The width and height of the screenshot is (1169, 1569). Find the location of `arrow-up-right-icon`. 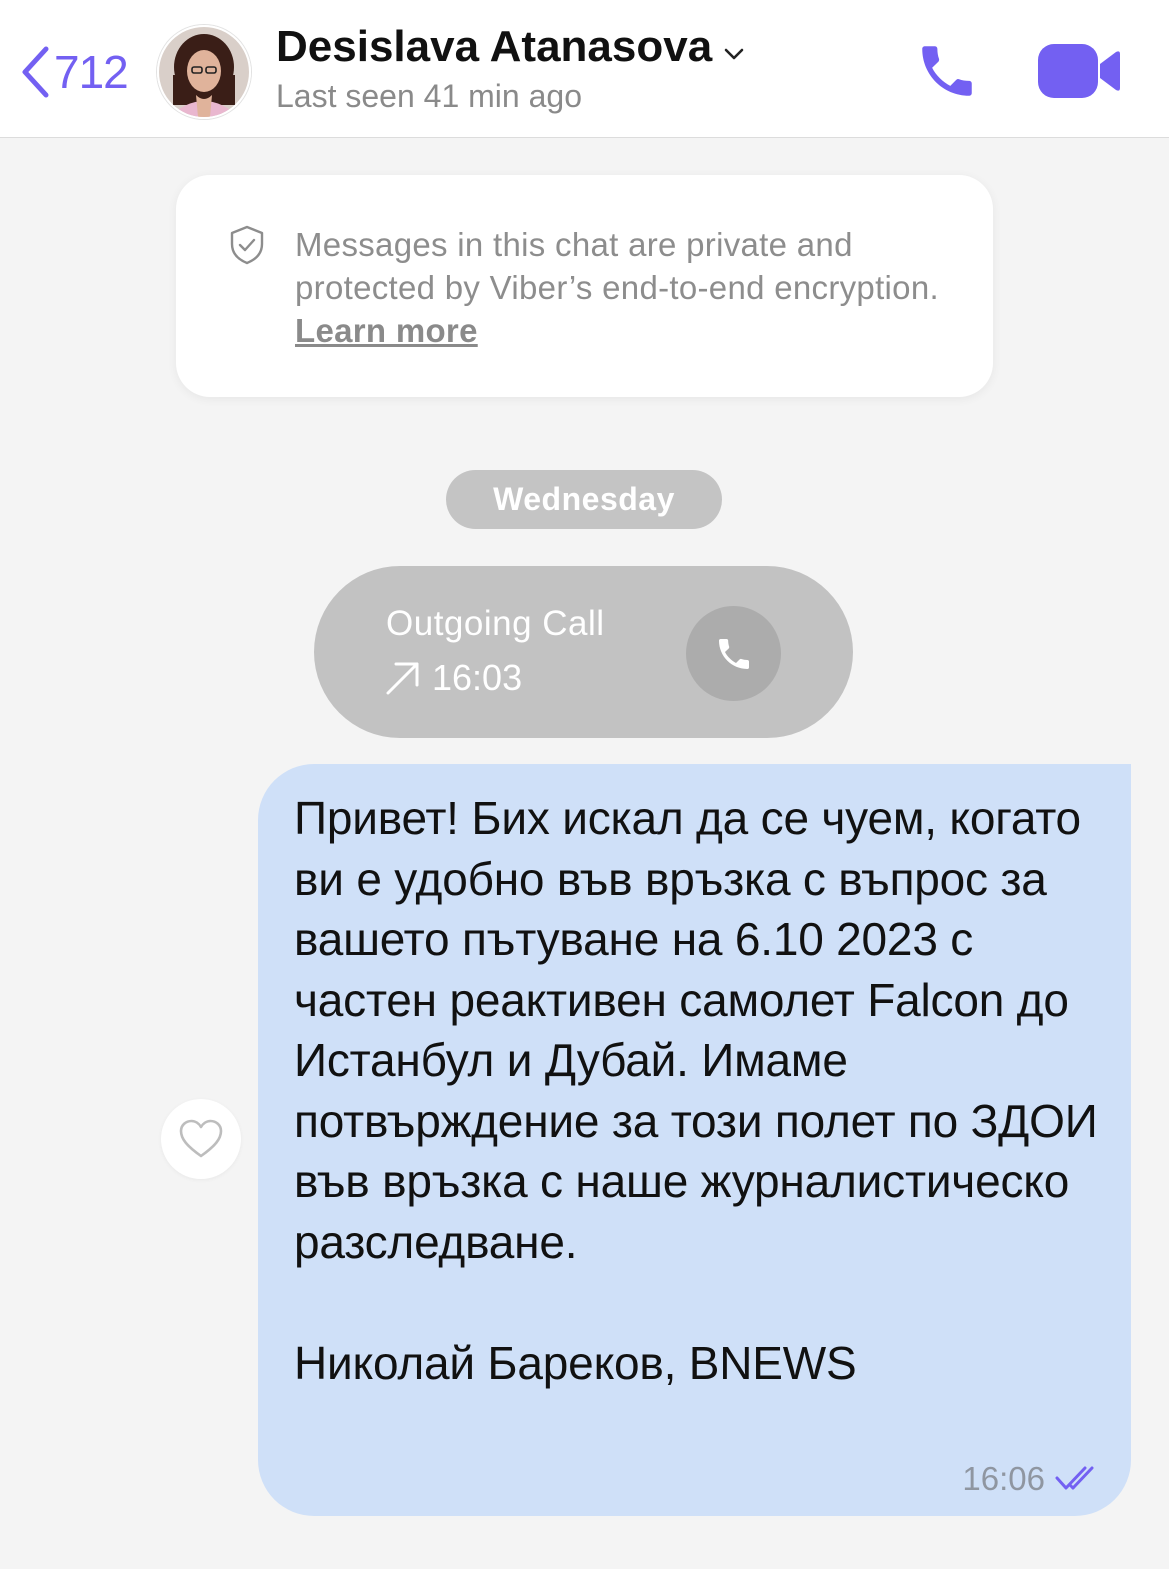

arrow-up-right-icon is located at coordinates (402, 678).